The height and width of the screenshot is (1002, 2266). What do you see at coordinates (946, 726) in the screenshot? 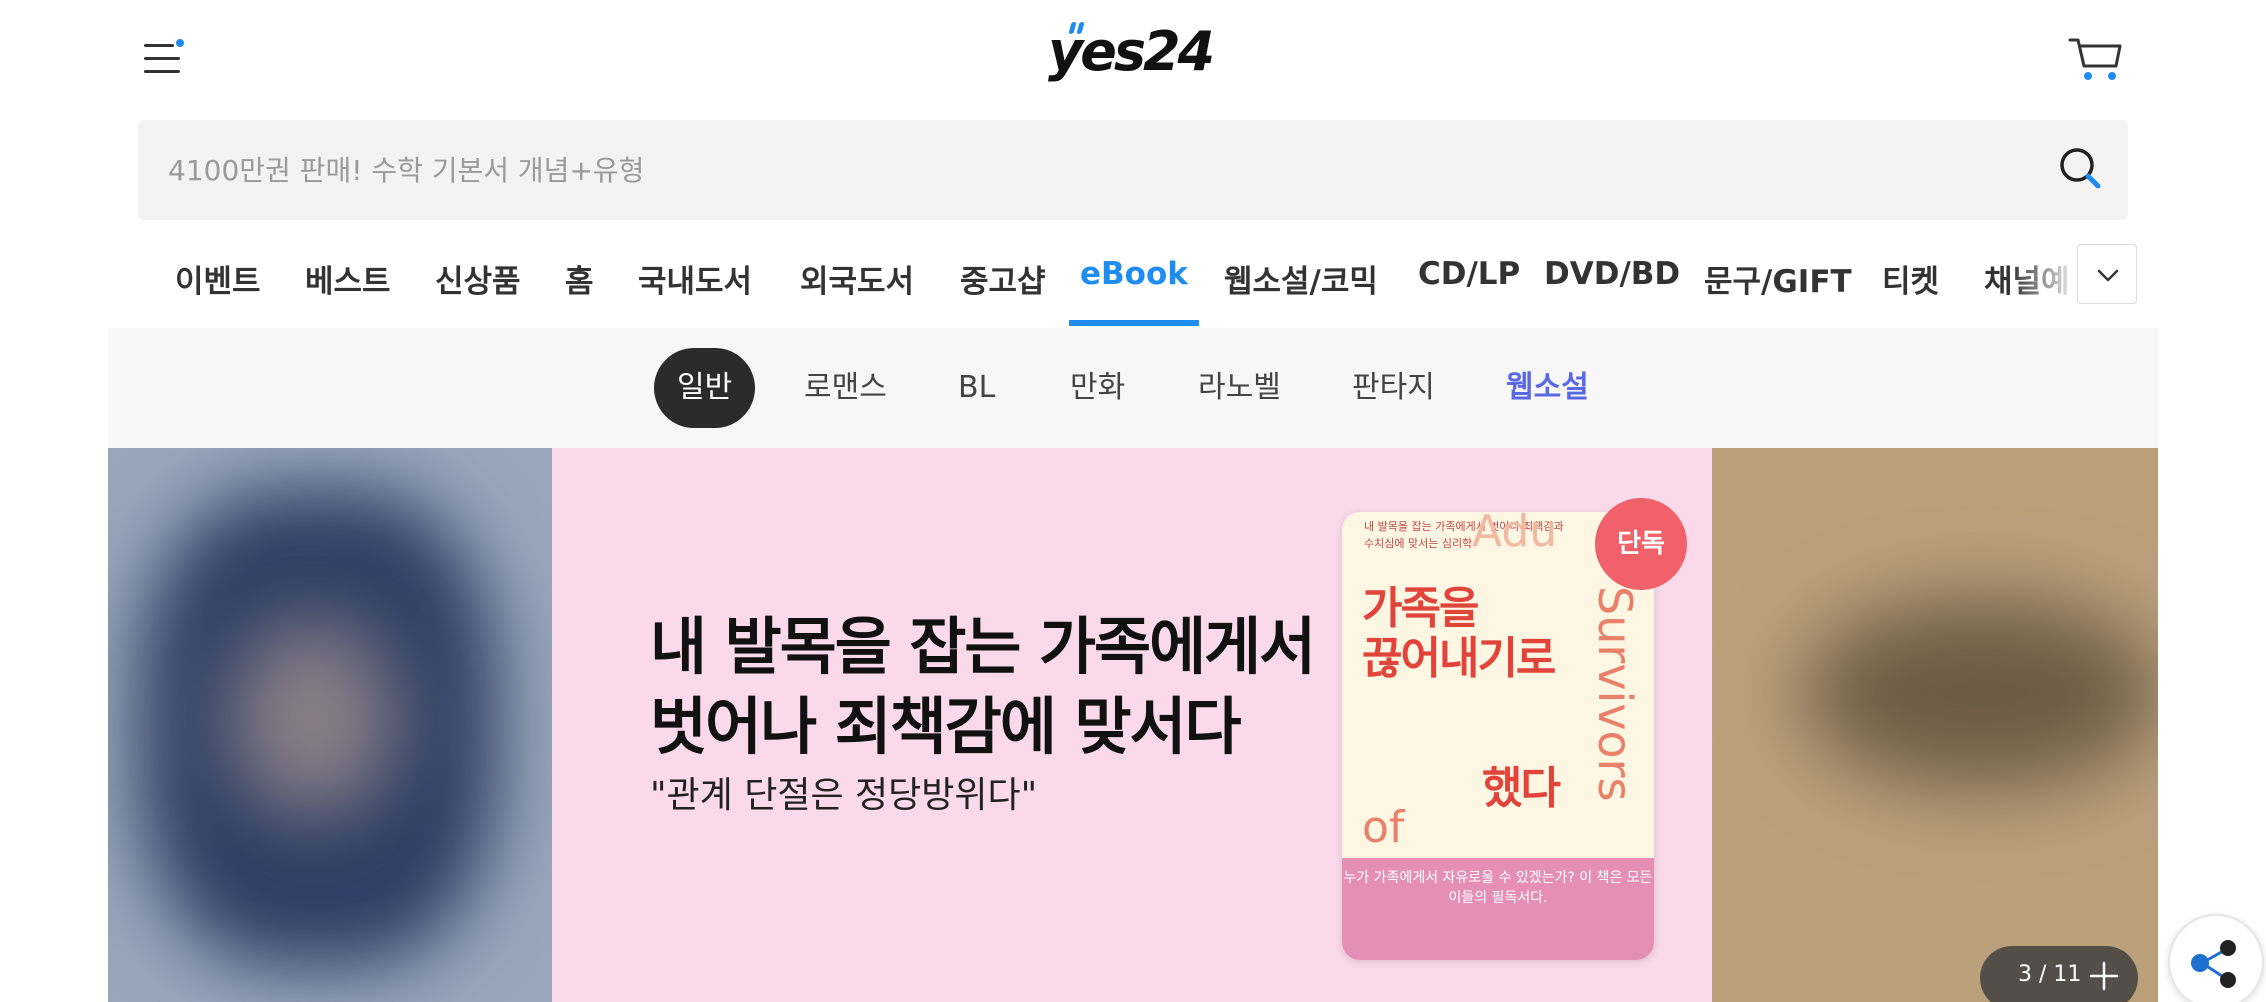
I see `banner-headline-line2: 벗어나 죄책감에 맞서다` at bounding box center [946, 726].